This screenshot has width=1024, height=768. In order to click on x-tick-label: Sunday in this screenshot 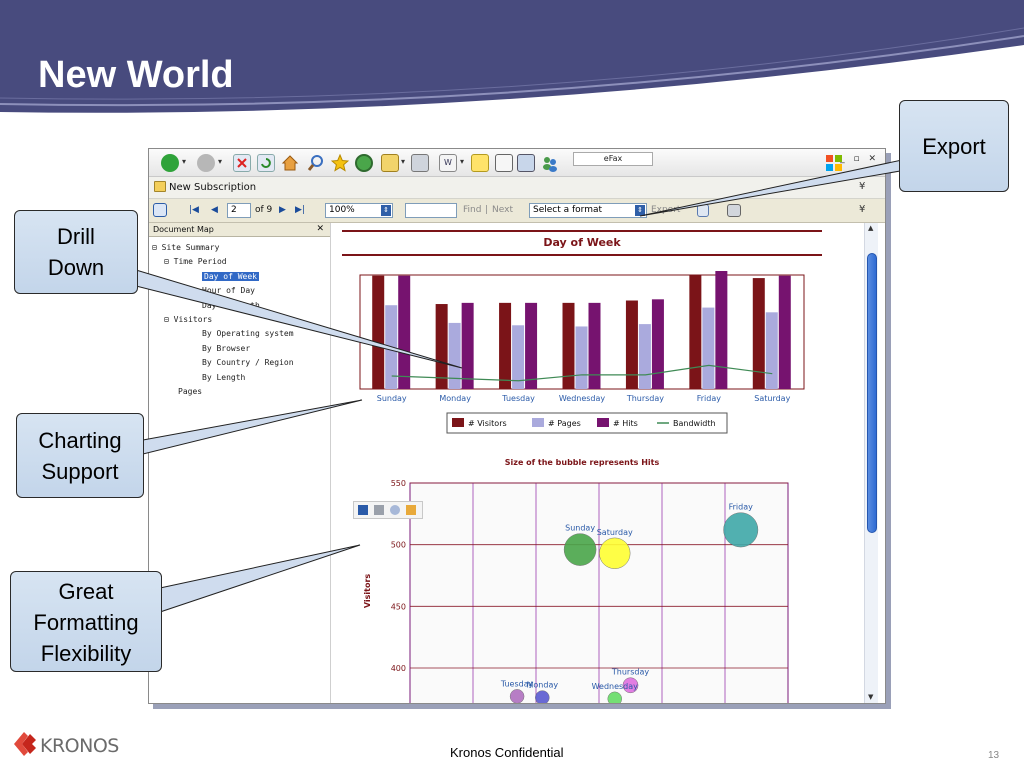, I will do `click(392, 398)`.